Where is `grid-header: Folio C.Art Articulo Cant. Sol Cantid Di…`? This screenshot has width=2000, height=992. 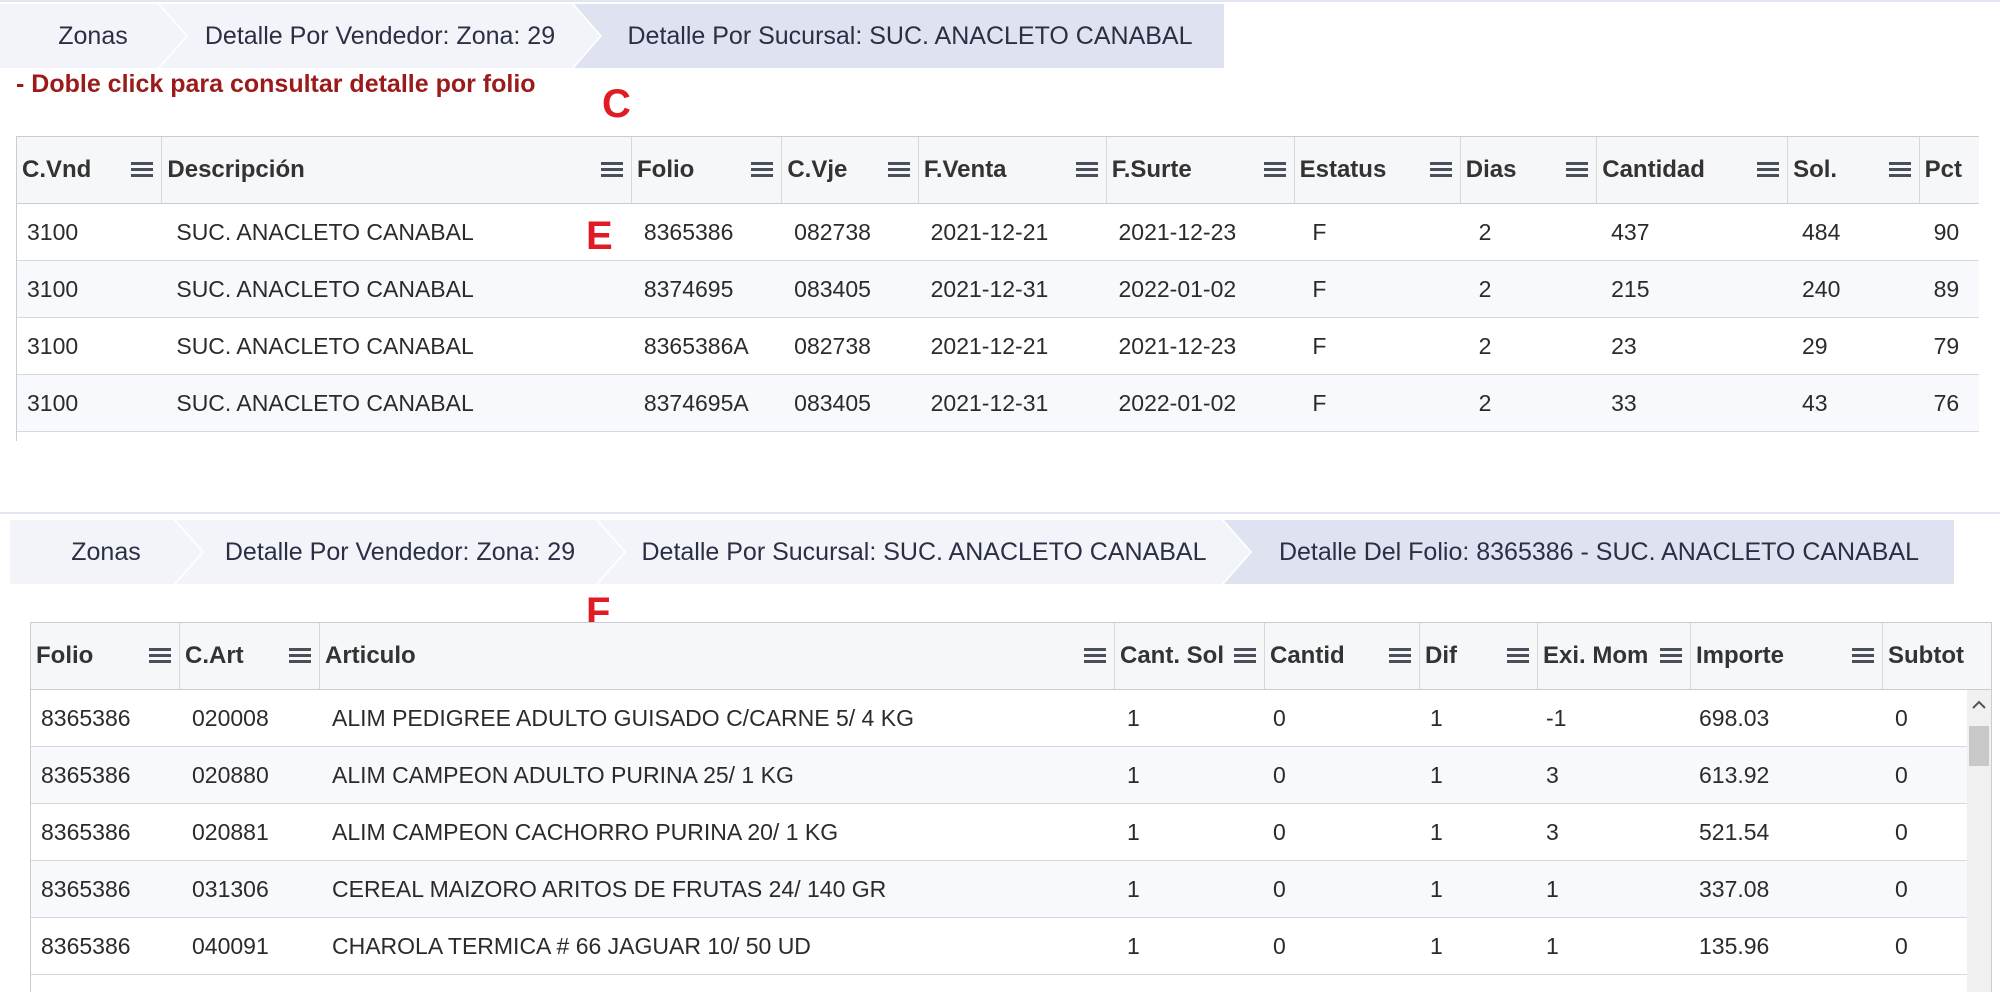
grid-header: Folio C.Art Articulo Cant. Sol Cantid Di… is located at coordinates (1011, 656).